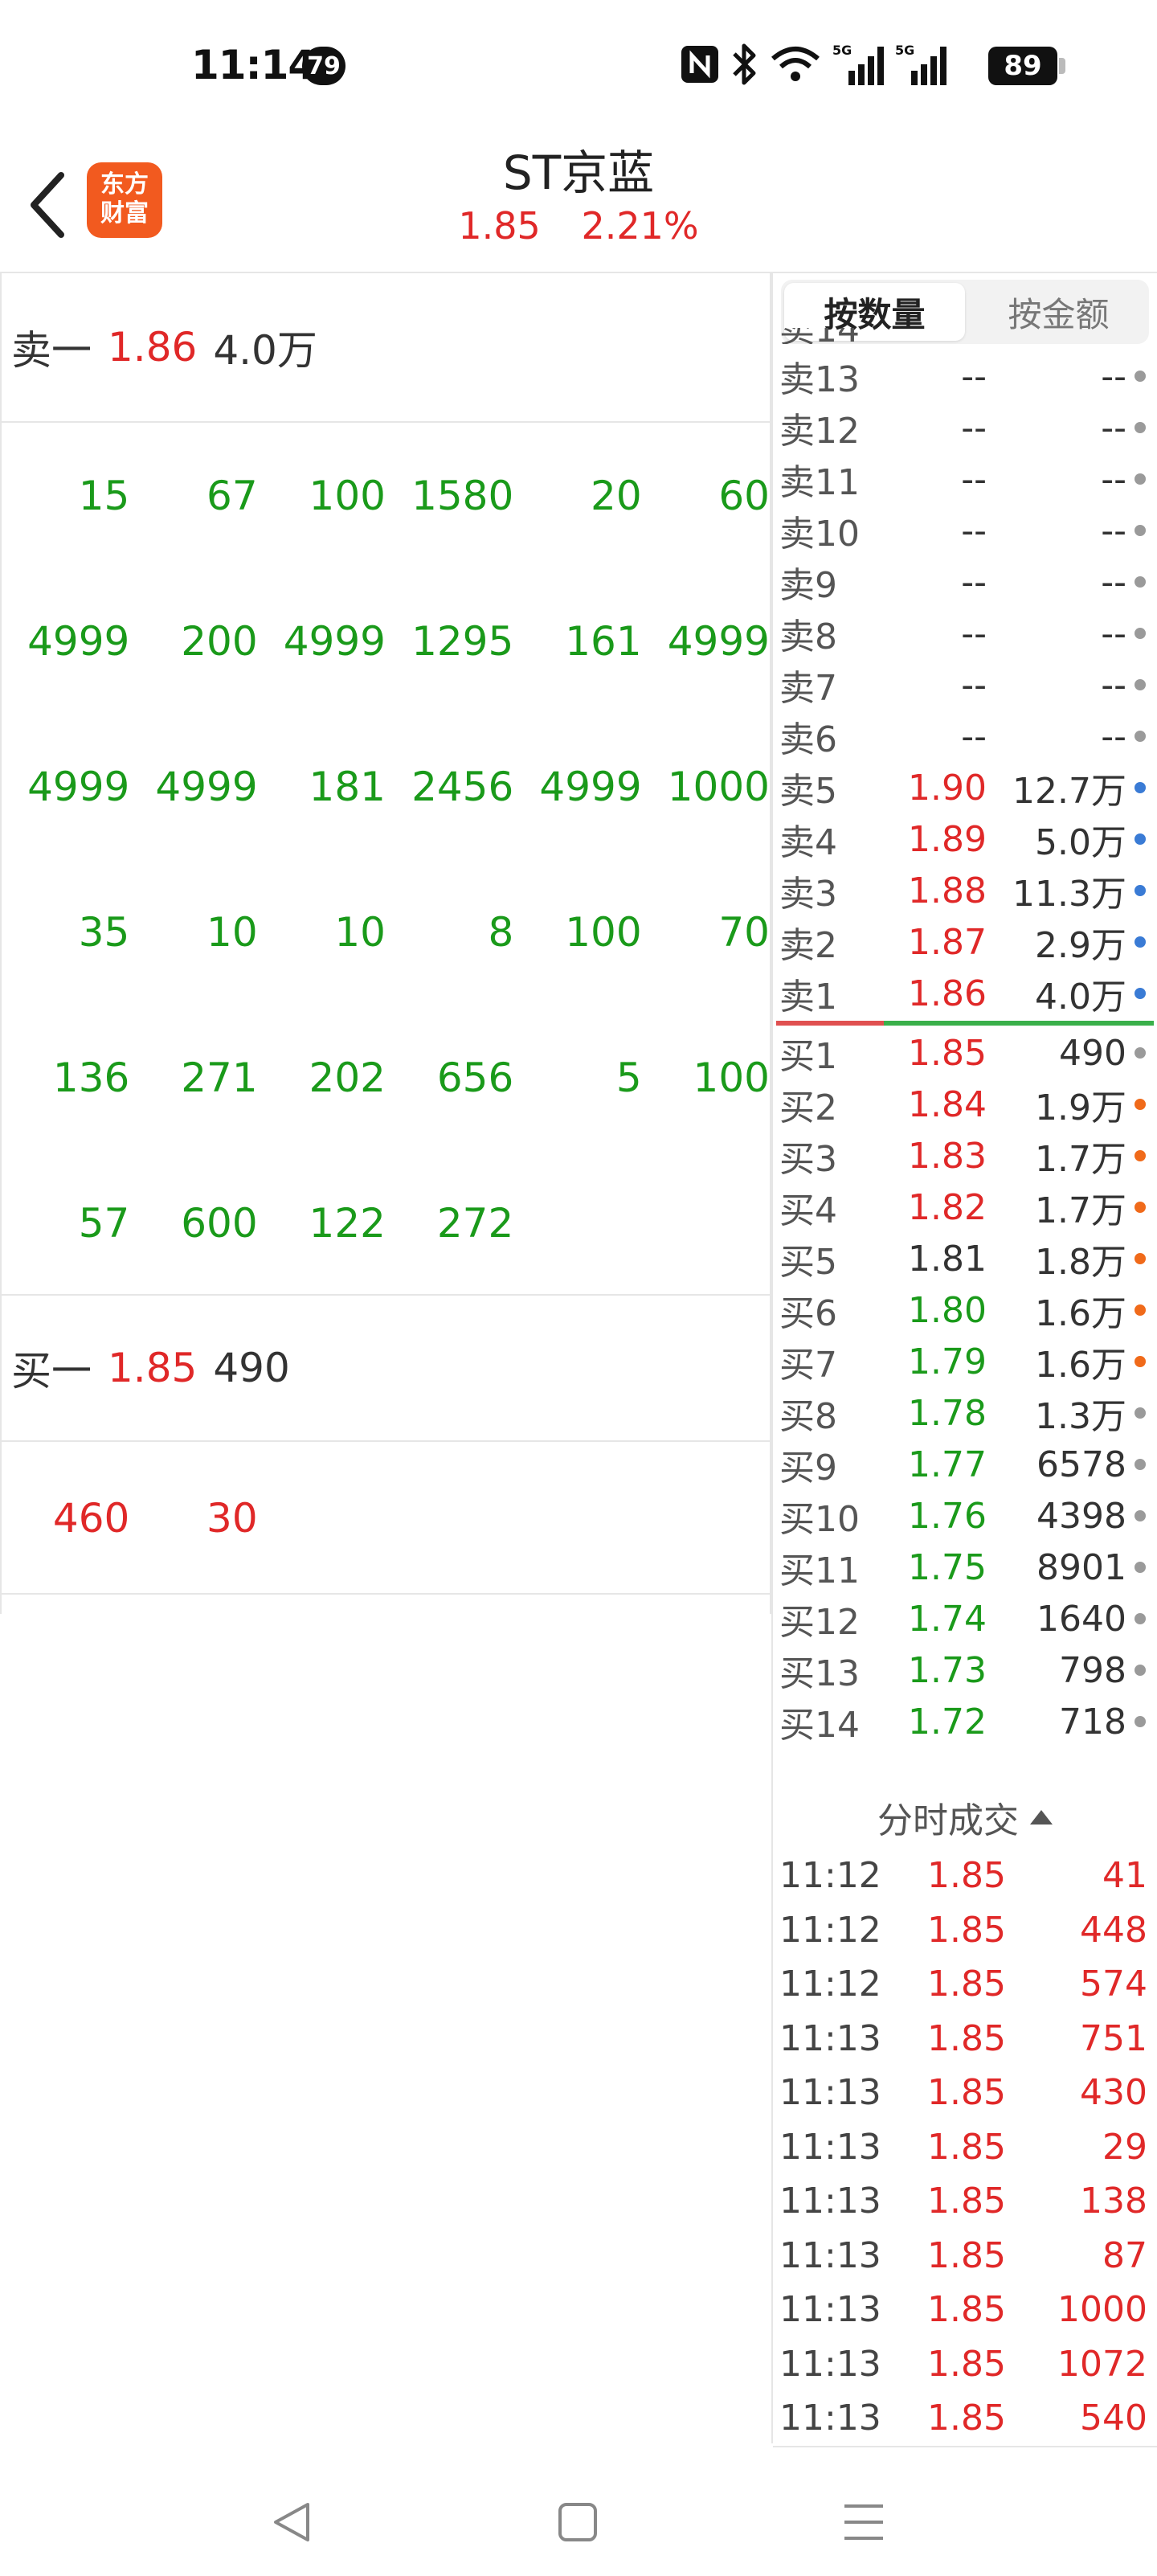 The width and height of the screenshot is (1157, 2576). What do you see at coordinates (965, 1721) in the screenshot?
I see `bid-level-row: 买14 1.72 718` at bounding box center [965, 1721].